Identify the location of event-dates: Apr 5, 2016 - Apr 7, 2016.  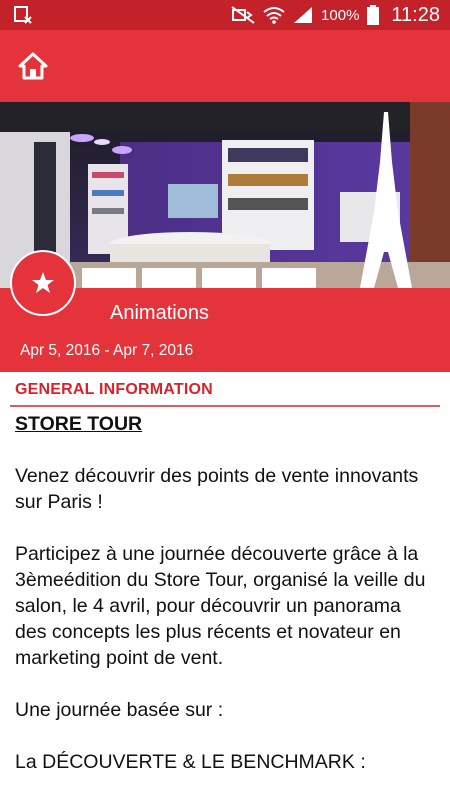
(107, 350).